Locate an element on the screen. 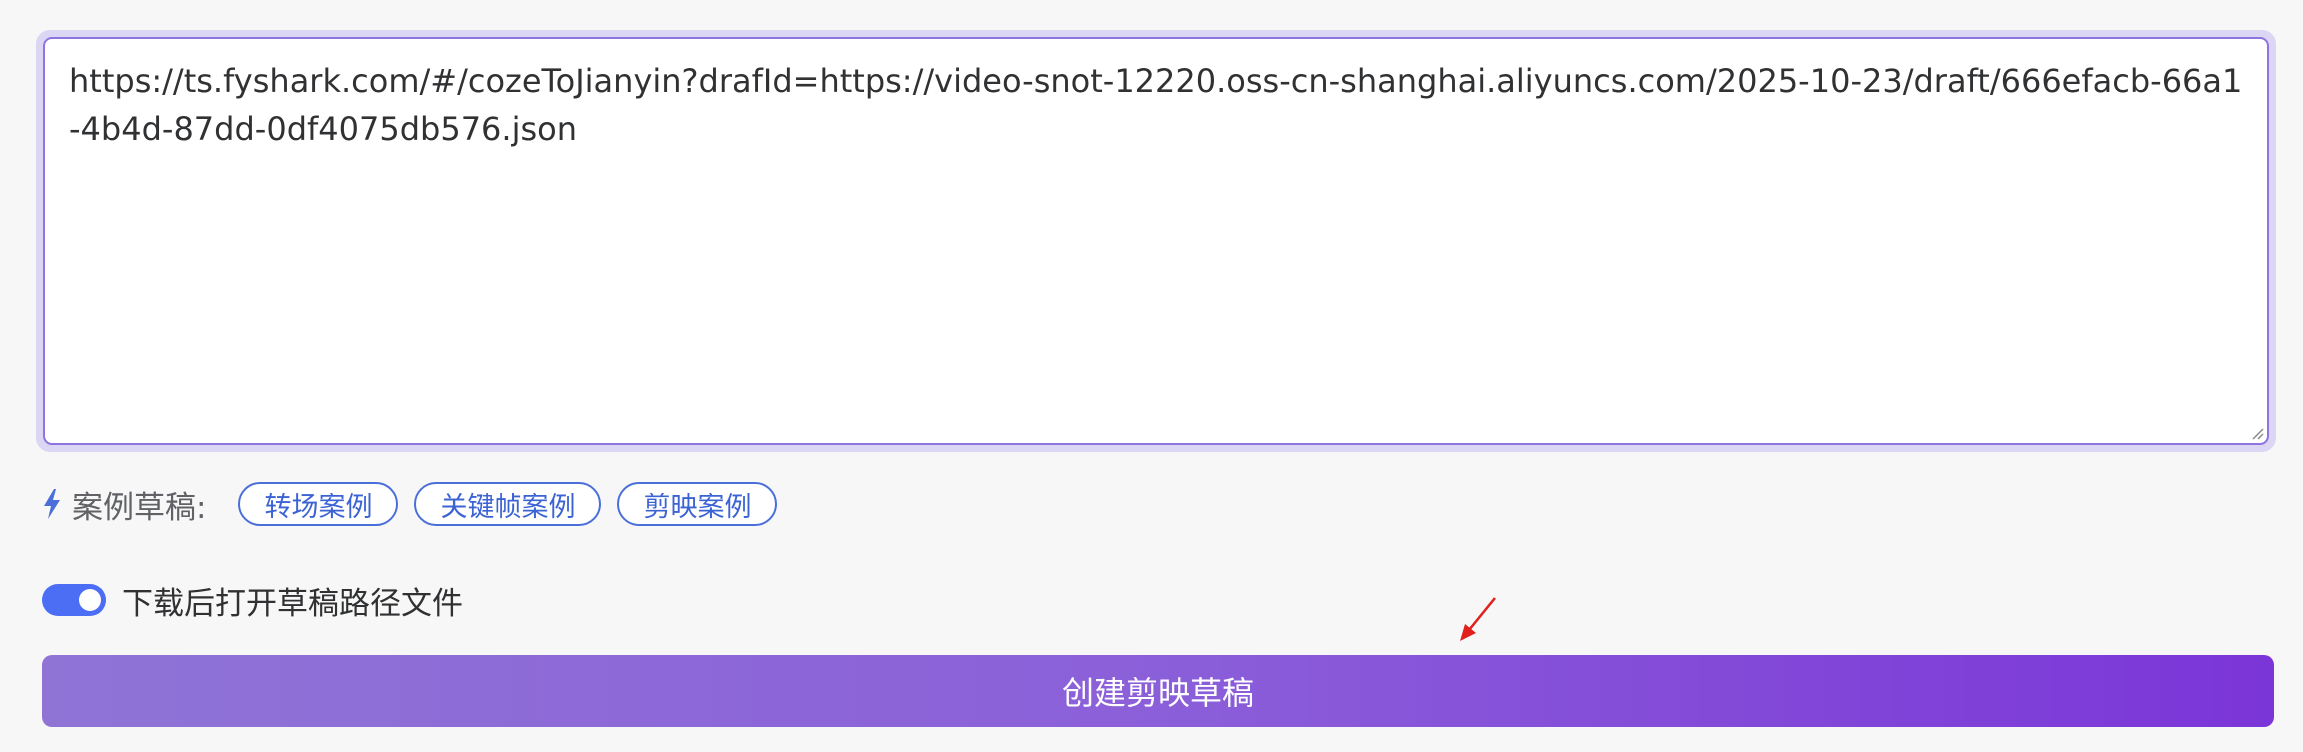 The height and width of the screenshot is (752, 2303). open-path-toggle is located at coordinates (74, 600).